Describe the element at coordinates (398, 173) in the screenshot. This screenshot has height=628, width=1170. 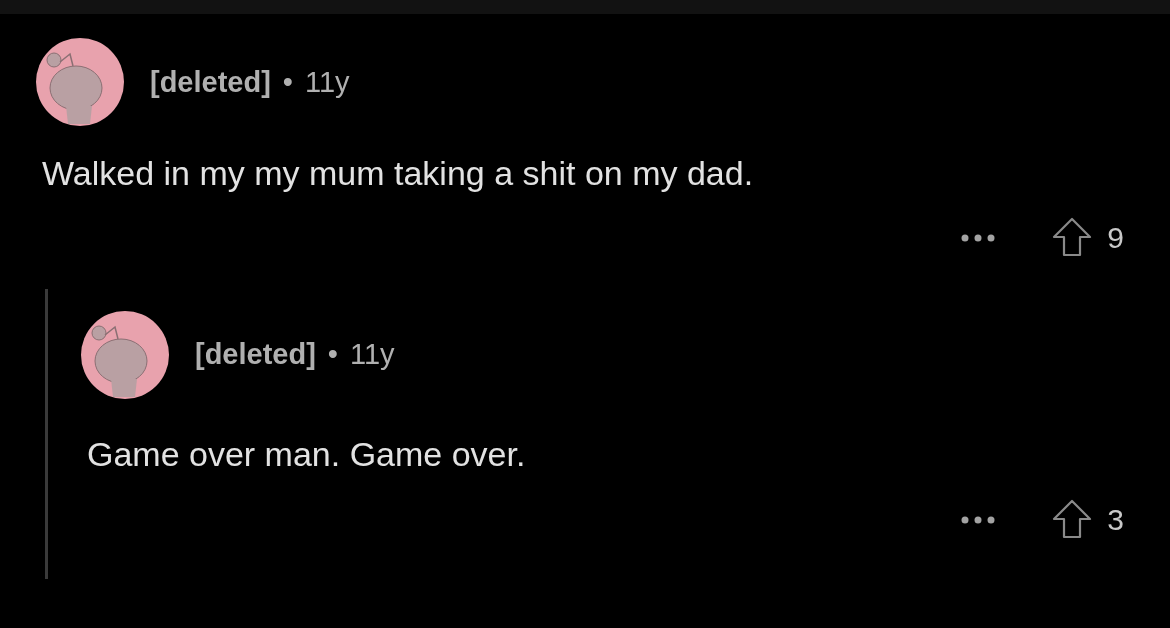
I see `comment-text: Walked in my my mum taking a shit on my dad.` at that location.